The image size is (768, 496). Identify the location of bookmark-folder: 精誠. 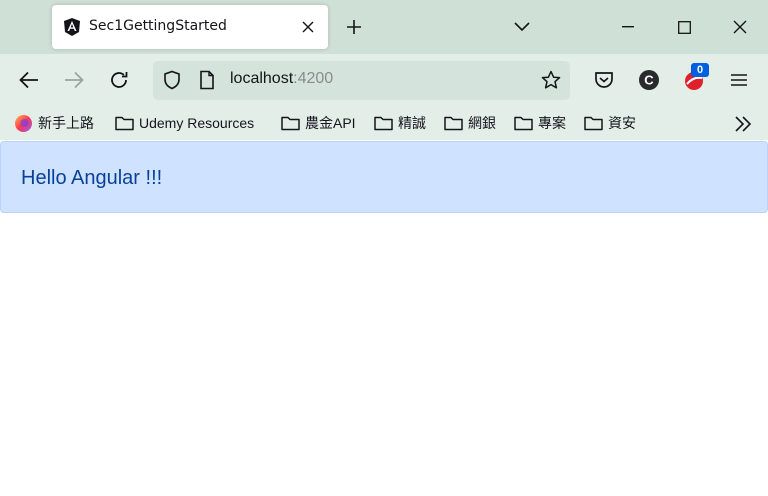
(400, 123).